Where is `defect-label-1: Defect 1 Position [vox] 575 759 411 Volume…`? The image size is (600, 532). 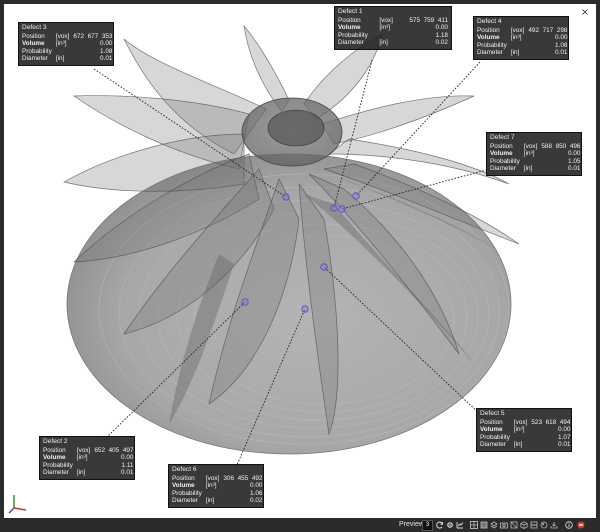 defect-label-1: Defect 1 Position [vox] 575 759 411 Volume… is located at coordinates (393, 28).